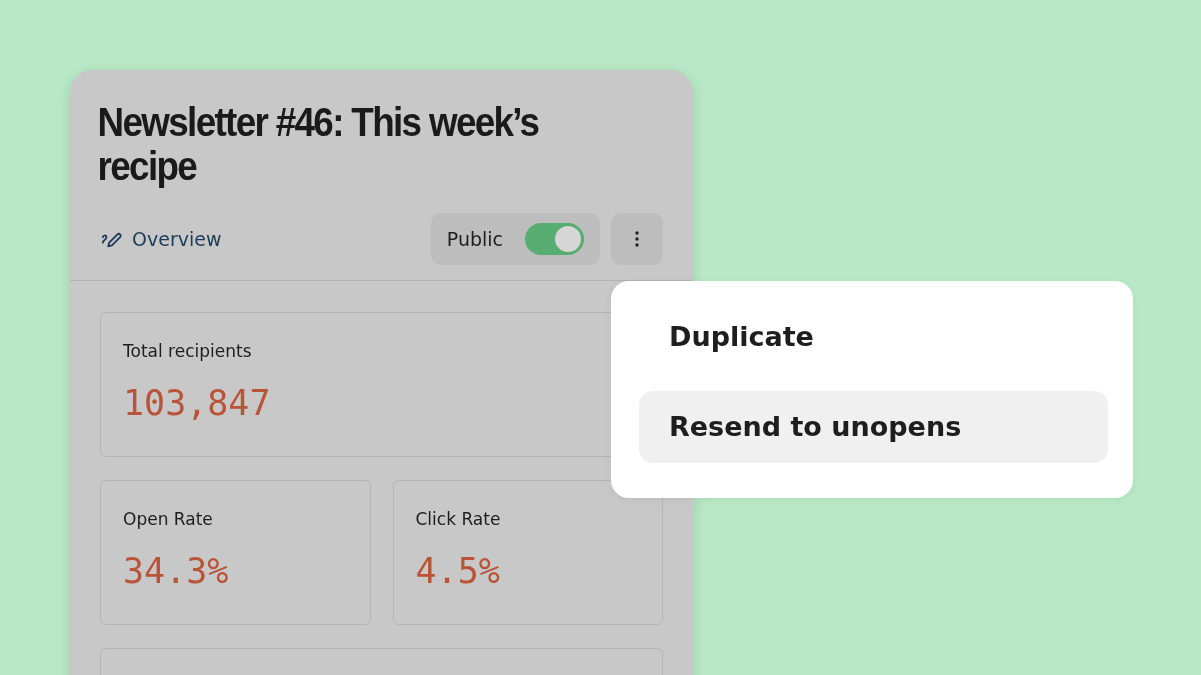  I want to click on newsletter-title: Newsletter #46: This week’s recipe, so click(318, 143).